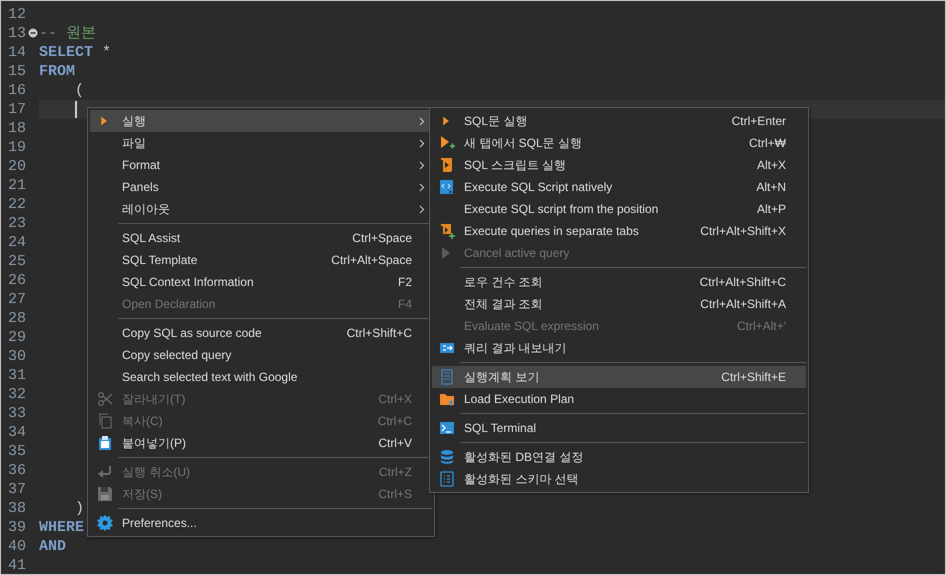  I want to click on menu-item: Execute SQL script from the position Alt+P, so click(619, 209).